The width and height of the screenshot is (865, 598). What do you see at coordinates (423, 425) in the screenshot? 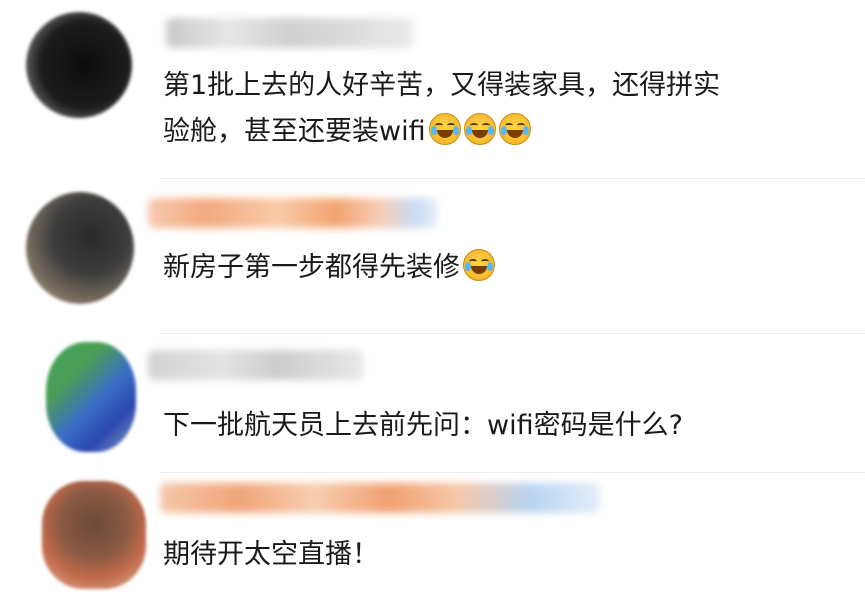
I see `comment-text: 下一批航天员上去前先问：wifi密码是什么?` at bounding box center [423, 425].